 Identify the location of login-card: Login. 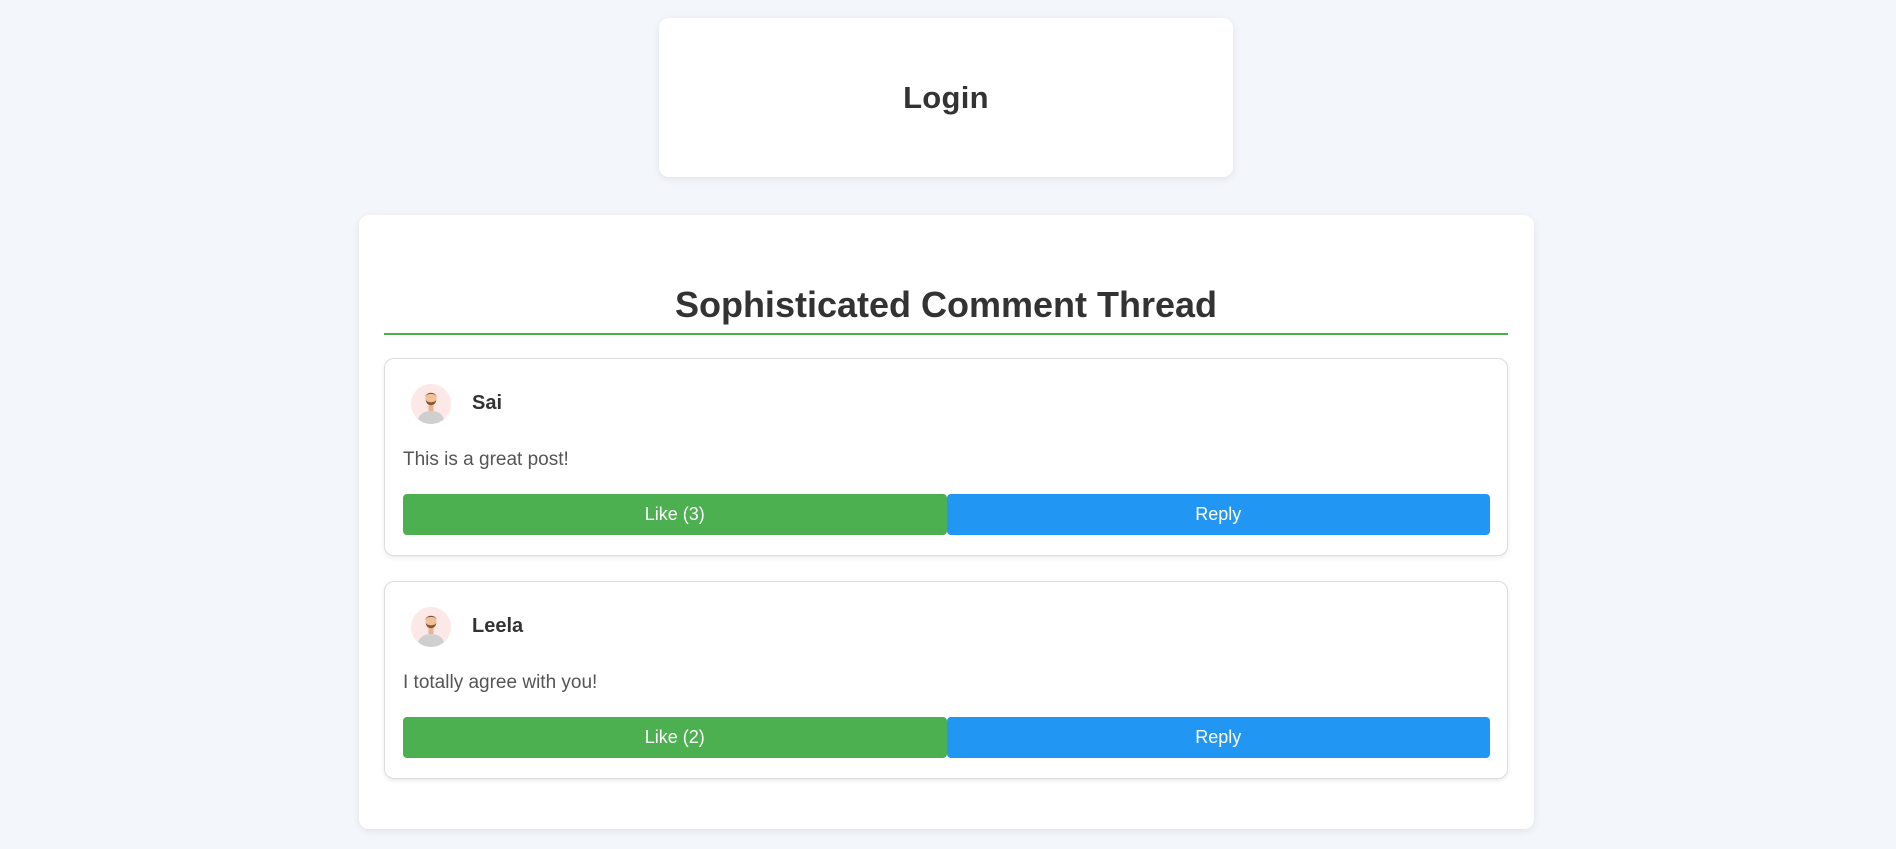
(946, 97).